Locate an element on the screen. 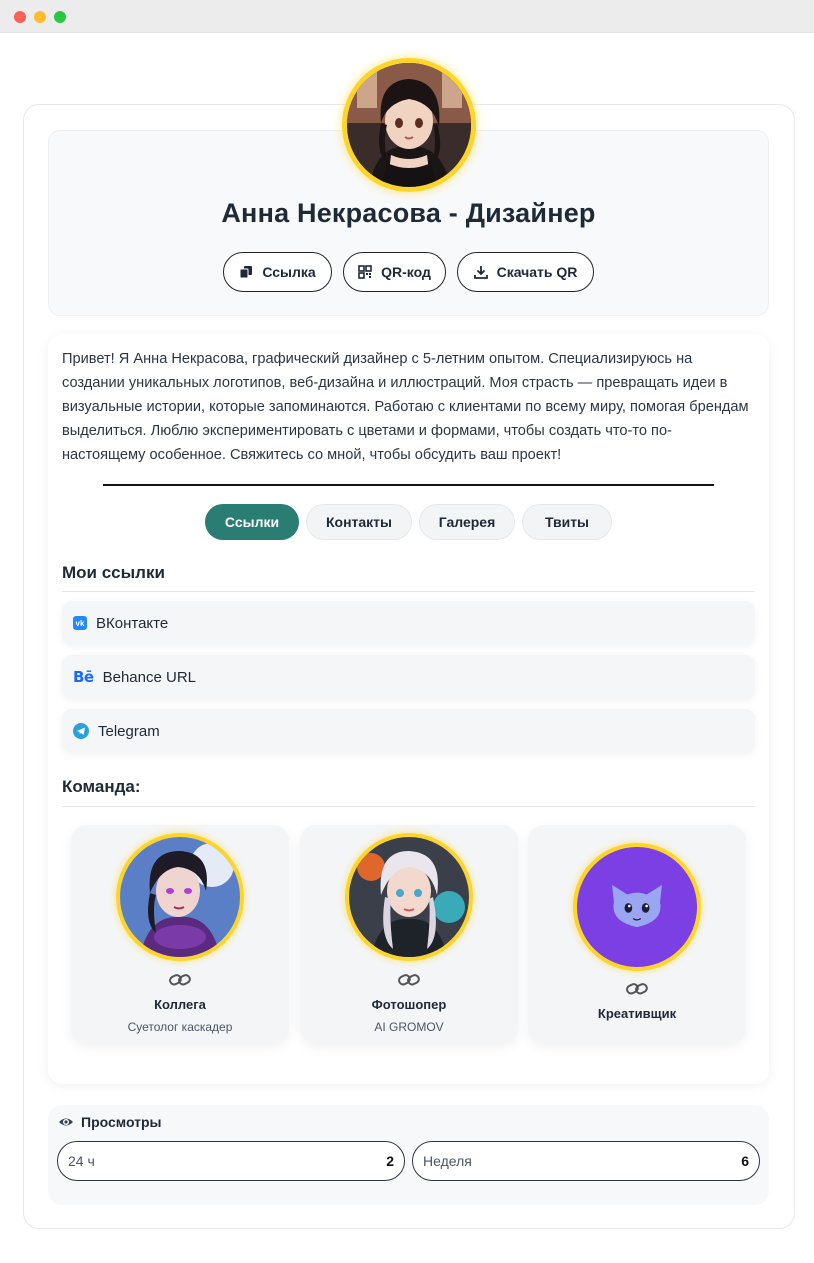  team-member-subtitle: AI GROMOV is located at coordinates (409, 1027).